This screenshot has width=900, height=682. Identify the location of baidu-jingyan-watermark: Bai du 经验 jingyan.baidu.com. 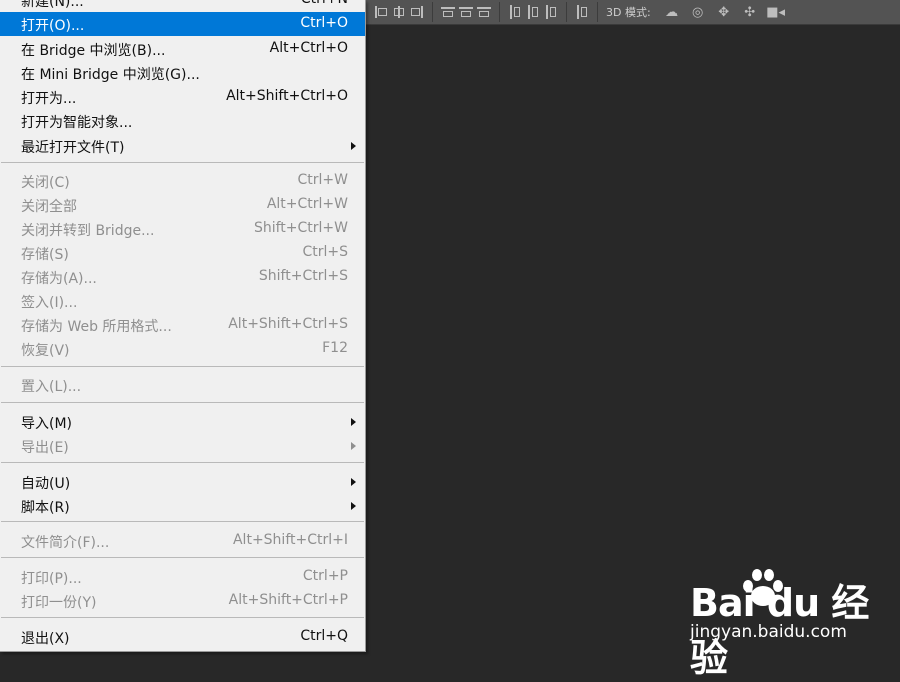
(790, 623).